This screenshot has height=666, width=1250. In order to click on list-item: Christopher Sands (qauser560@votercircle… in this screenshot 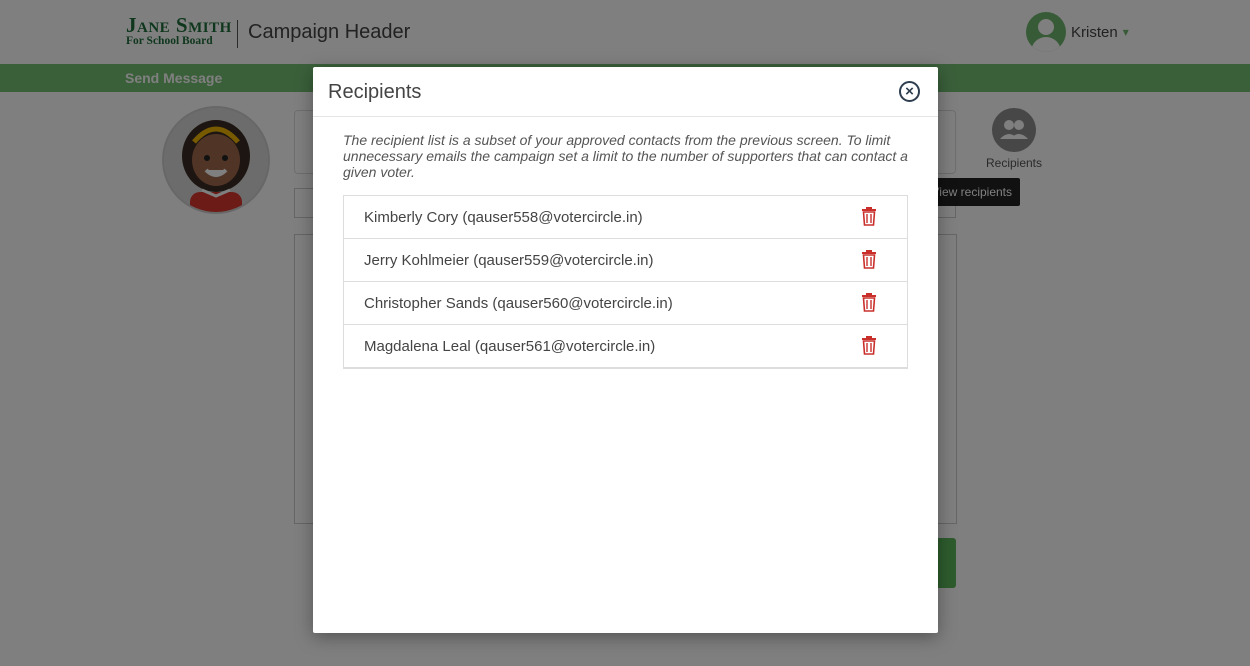, I will do `click(625, 303)`.